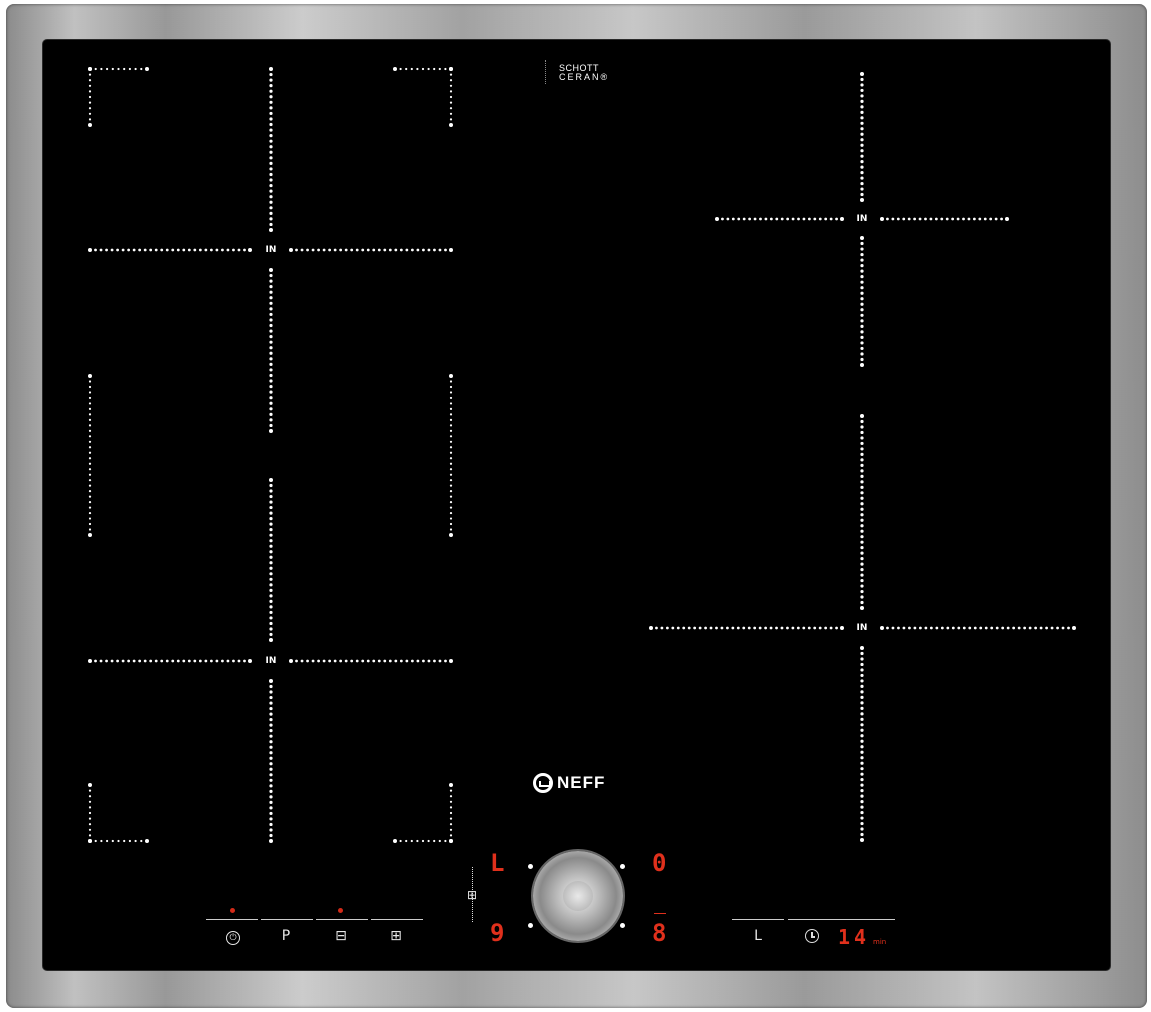 The width and height of the screenshot is (1151, 1012). What do you see at coordinates (342, 919) in the screenshot?
I see `flex-button-divider` at bounding box center [342, 919].